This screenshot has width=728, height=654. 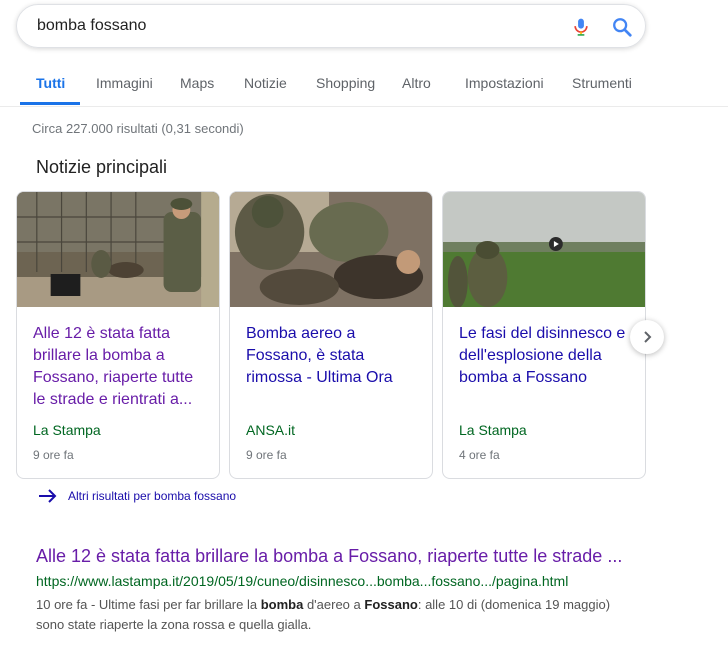 What do you see at coordinates (138, 128) in the screenshot?
I see `result-stats: Circa 227.000 risultati (0,31 secondi)` at bounding box center [138, 128].